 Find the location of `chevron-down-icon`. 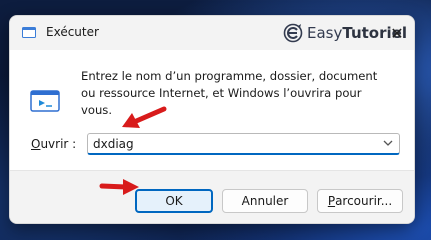

chevron-down-icon is located at coordinates (388, 143).